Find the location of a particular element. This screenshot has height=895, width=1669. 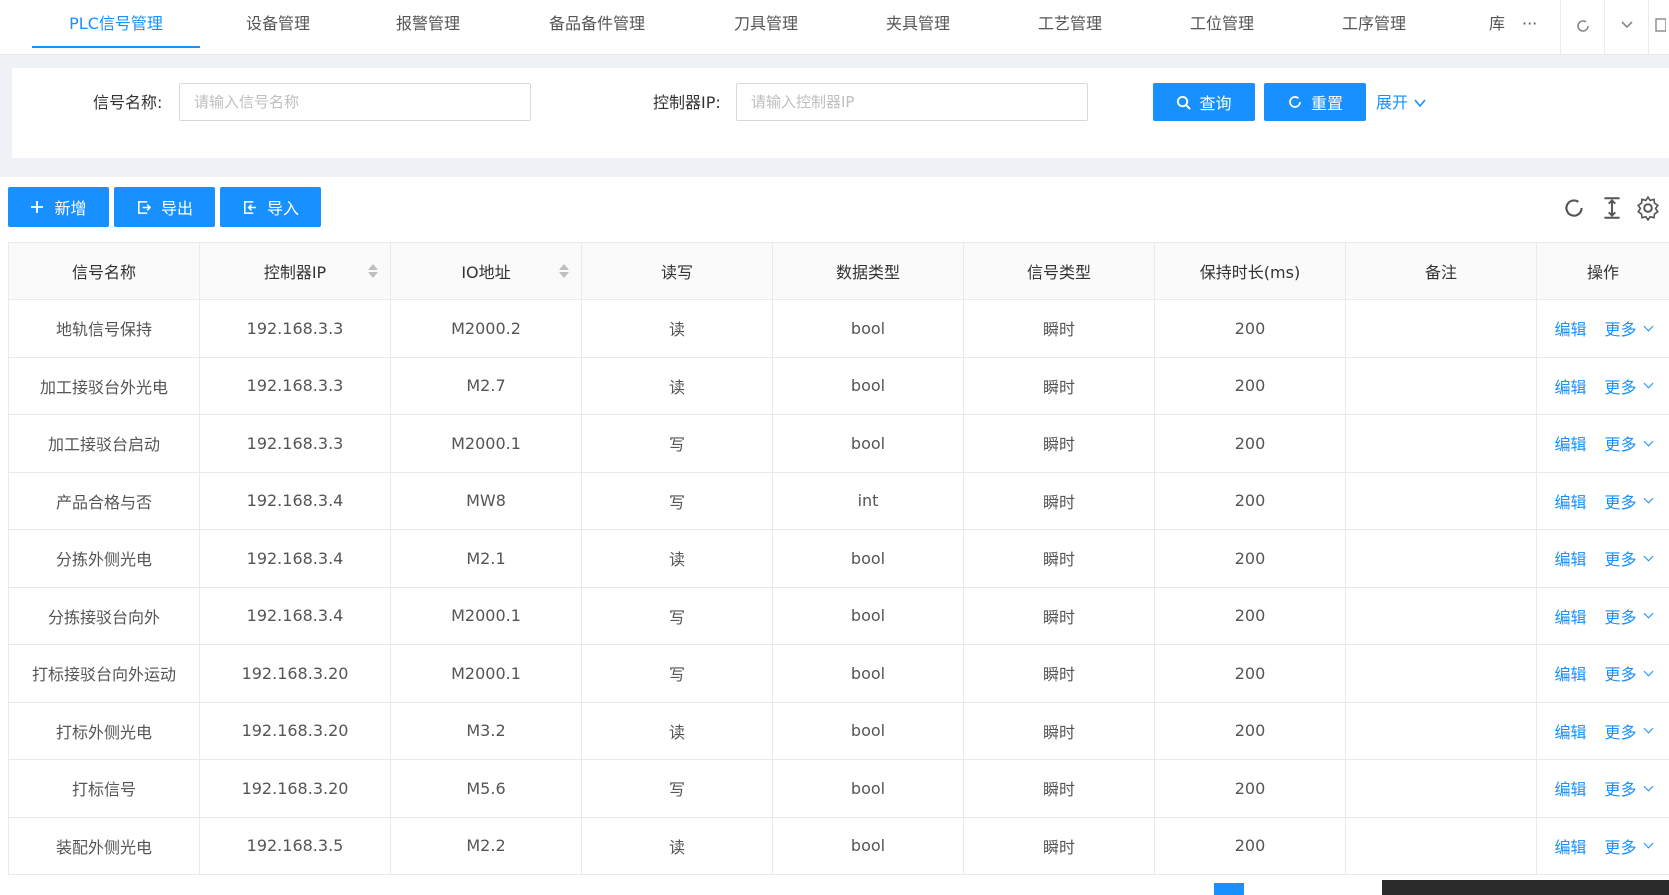

gear-icon is located at coordinates (1648, 208).